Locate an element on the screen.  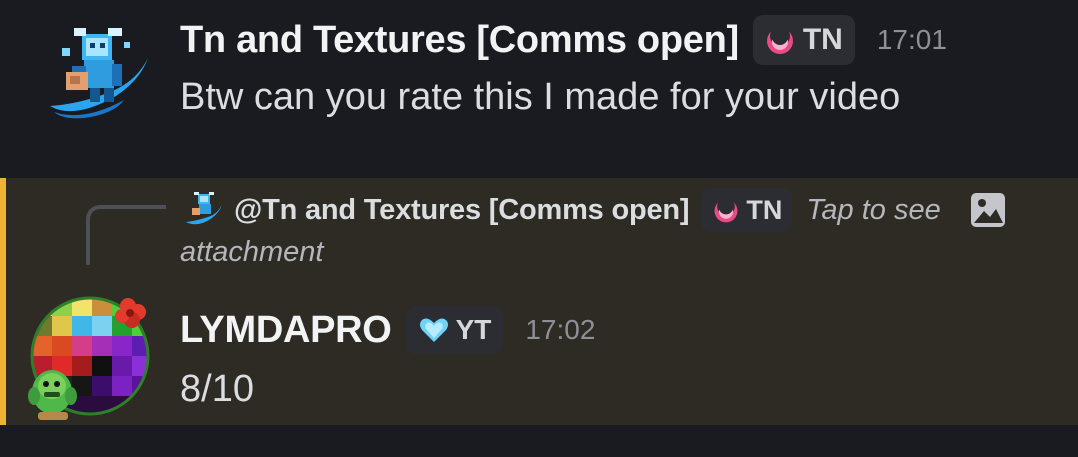
reply-avatar-icon is located at coordinates (204, 208).